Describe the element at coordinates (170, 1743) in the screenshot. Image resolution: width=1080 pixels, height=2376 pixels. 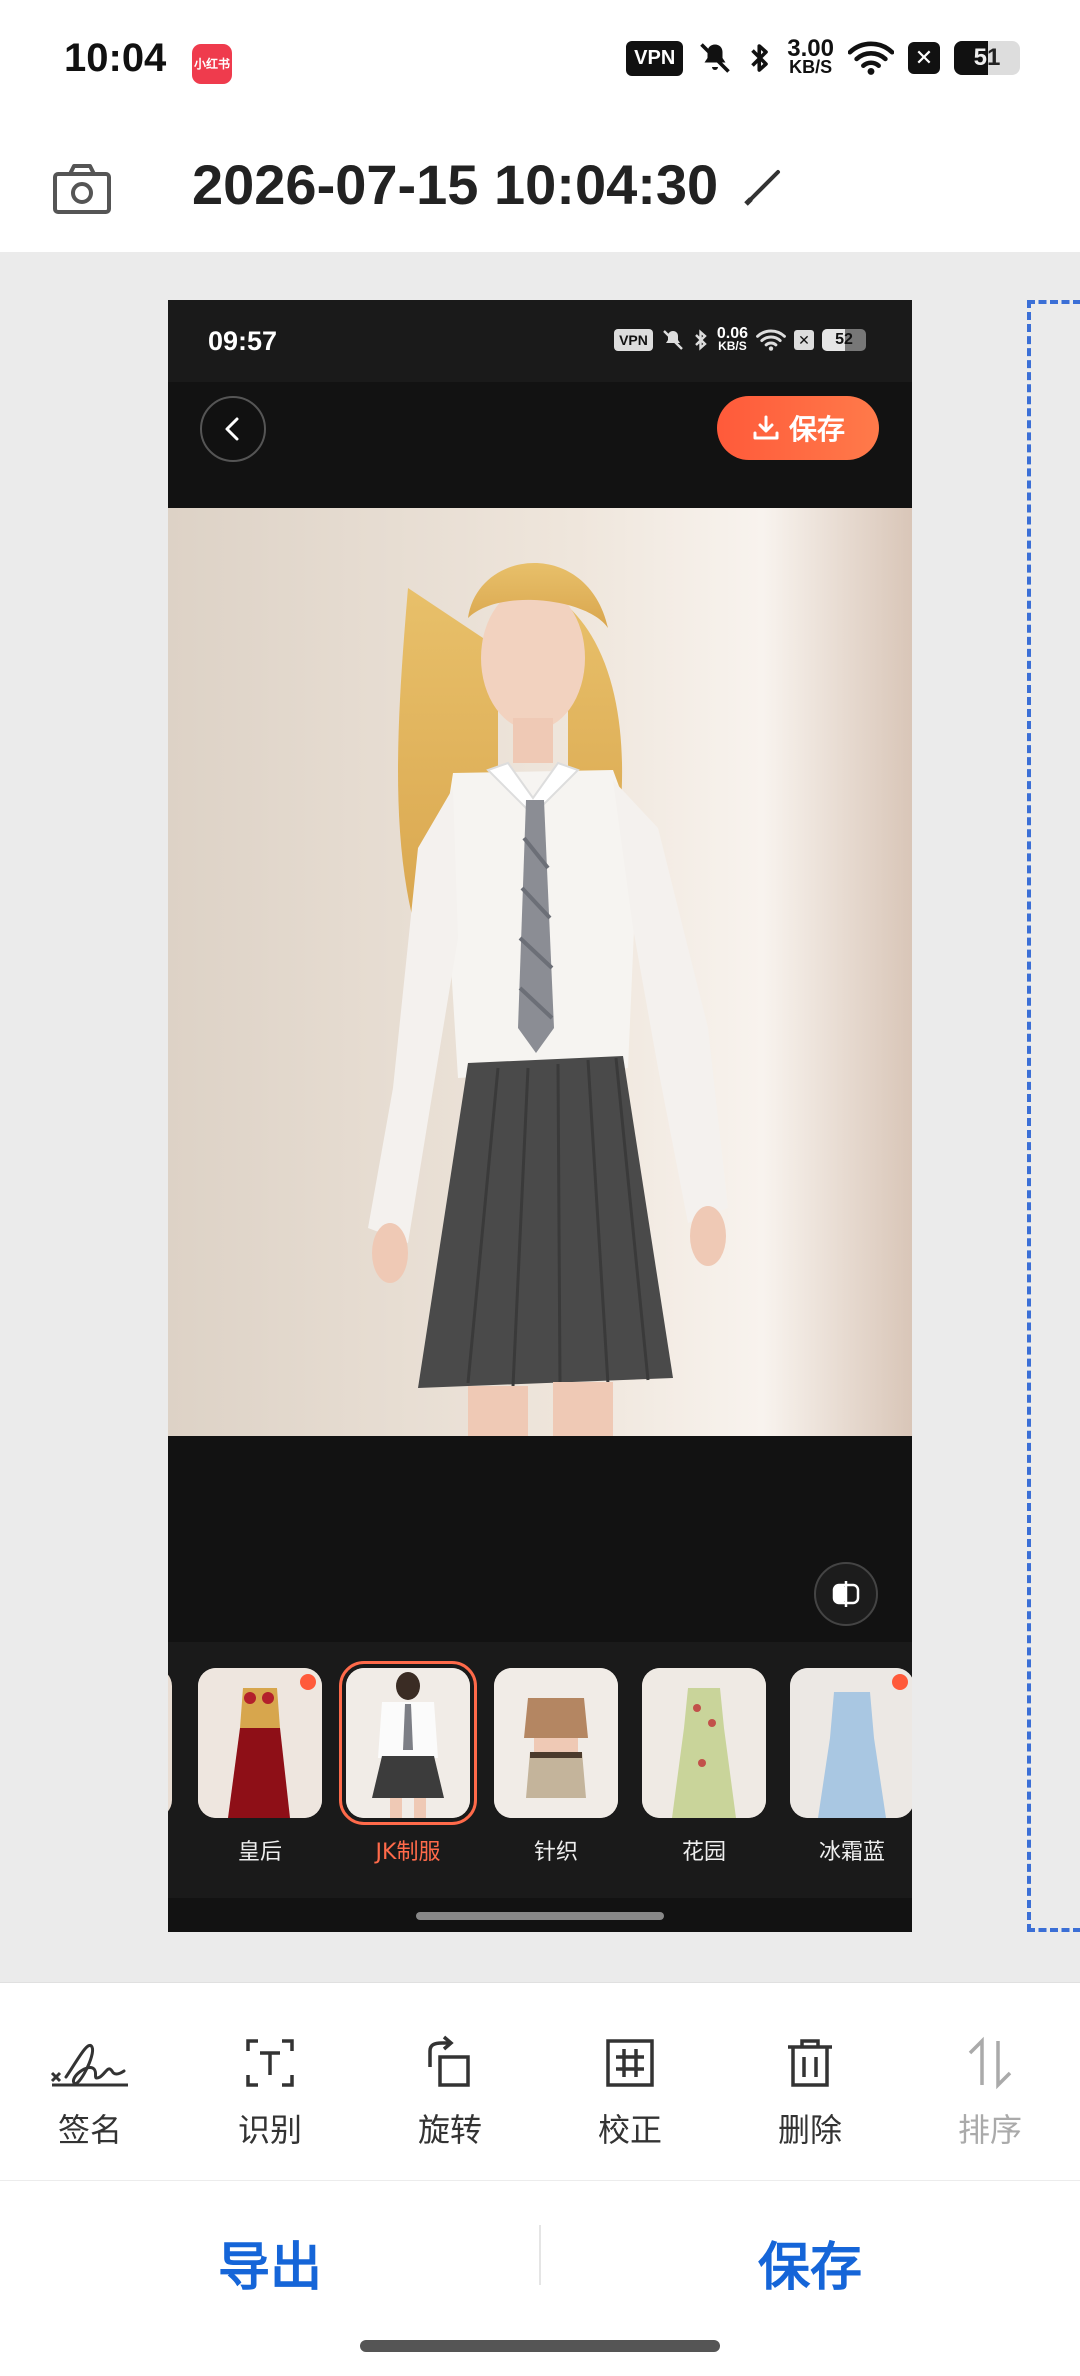
I see `partial-style-thumb` at that location.